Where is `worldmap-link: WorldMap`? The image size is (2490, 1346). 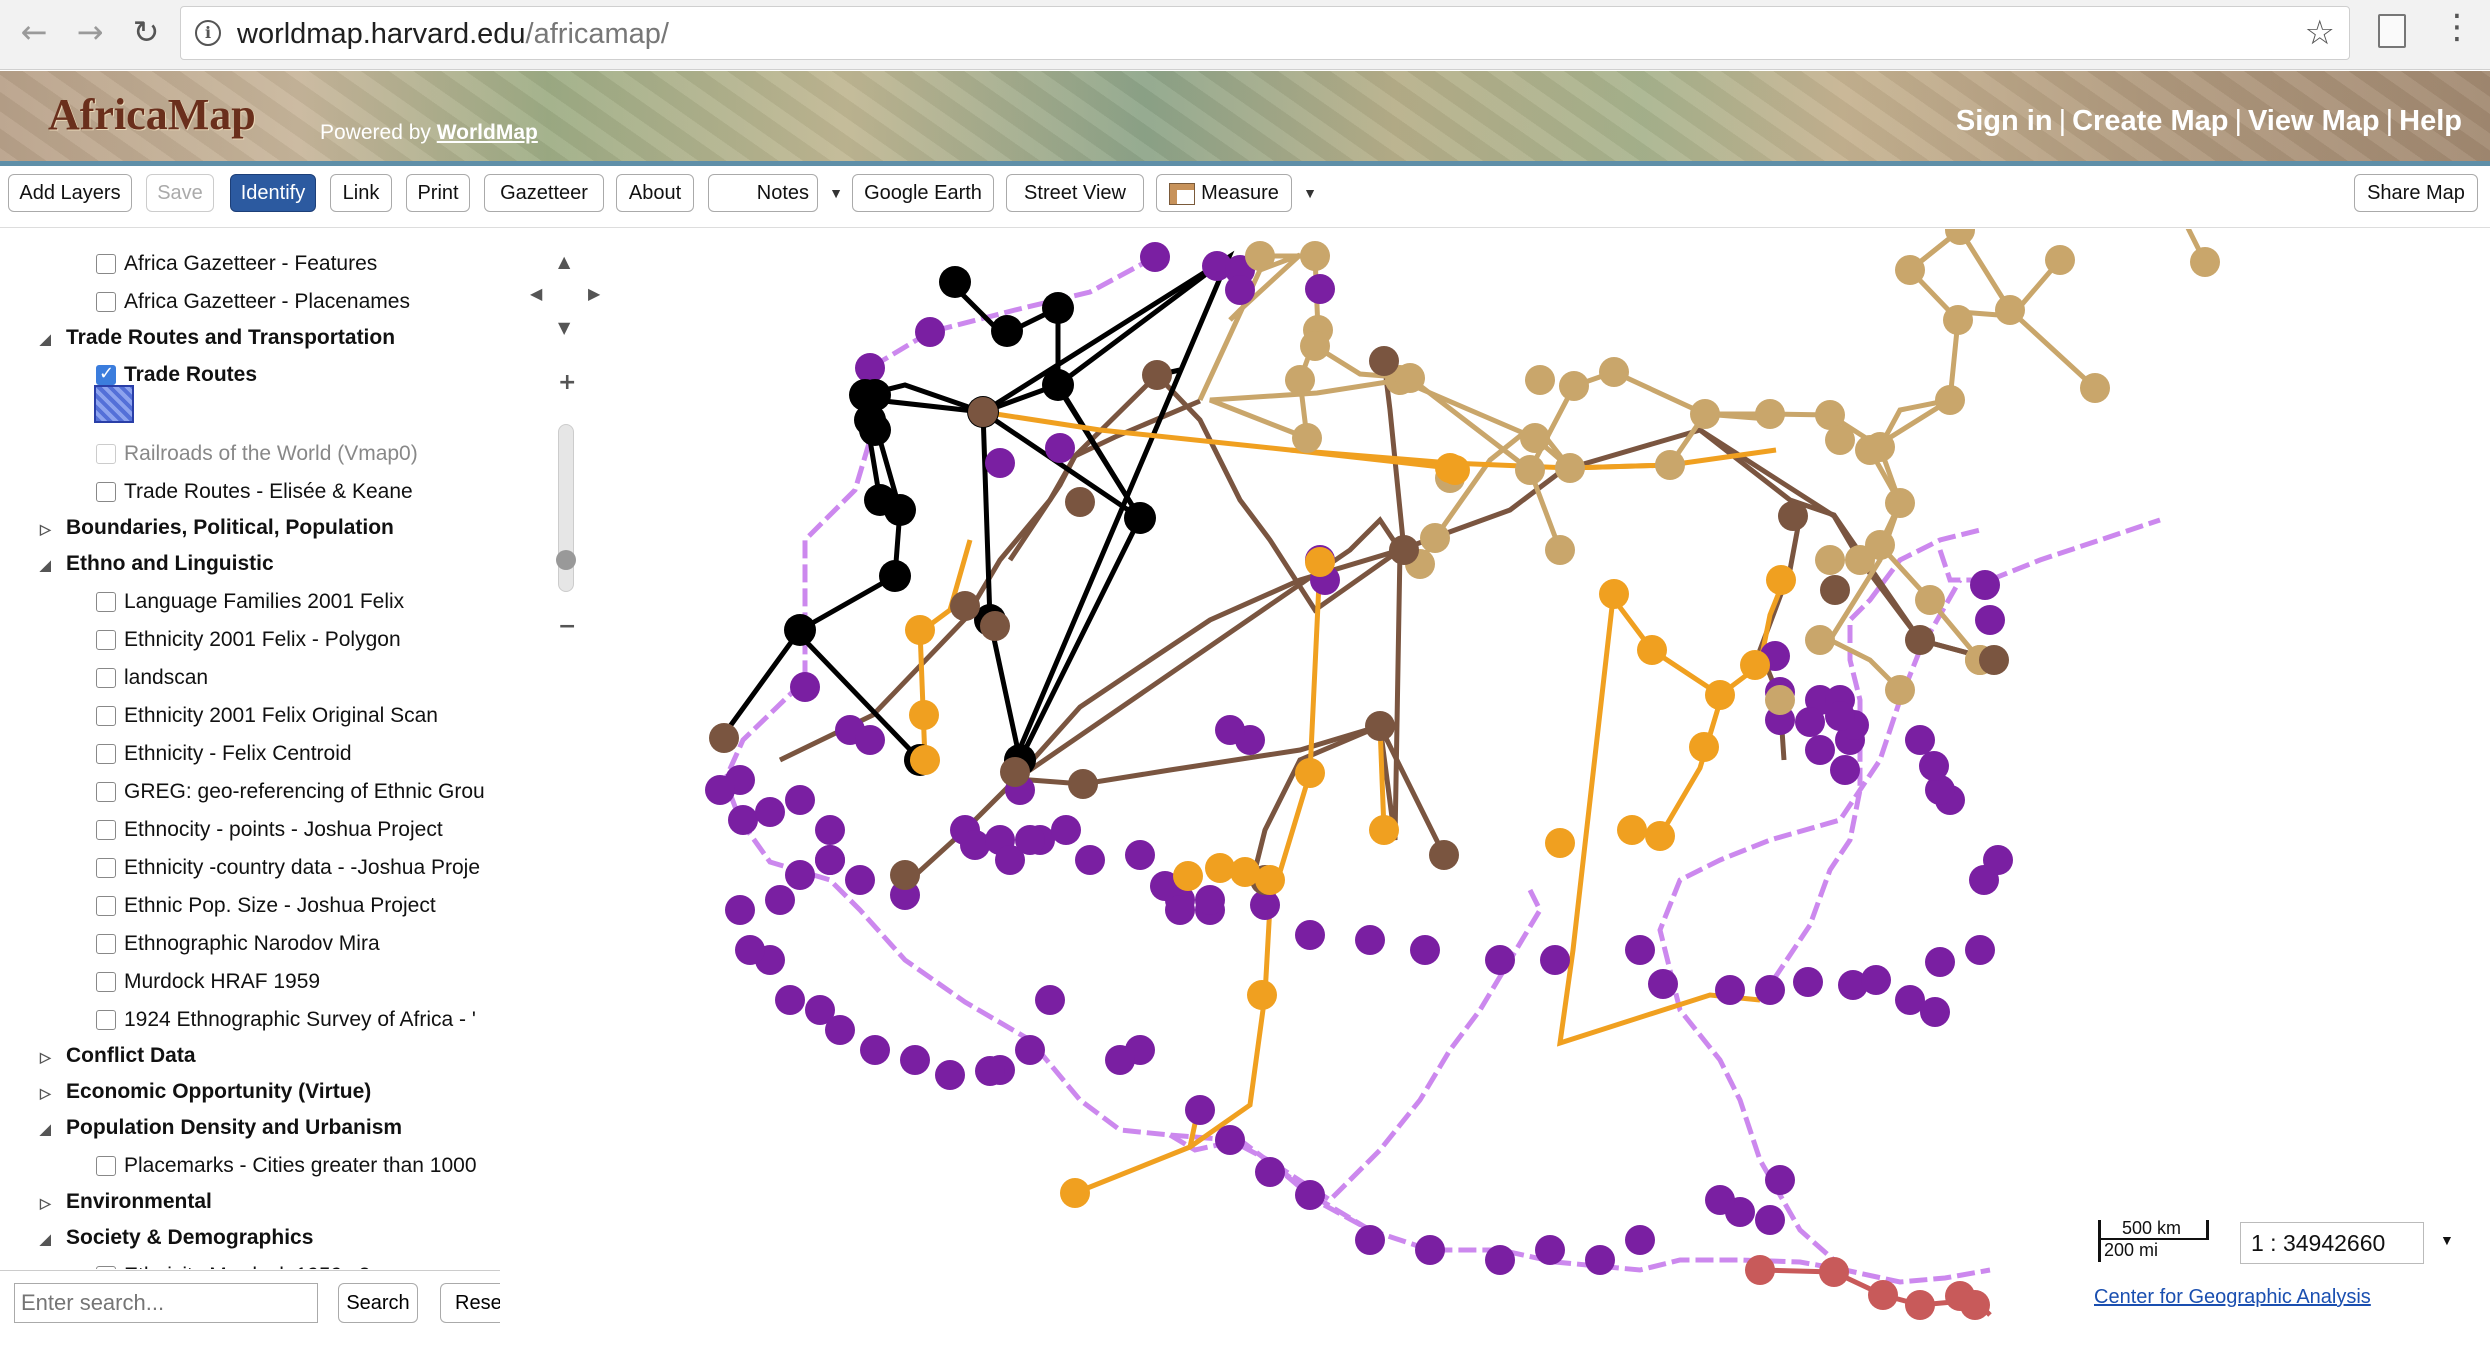 worldmap-link: WorldMap is located at coordinates (487, 132).